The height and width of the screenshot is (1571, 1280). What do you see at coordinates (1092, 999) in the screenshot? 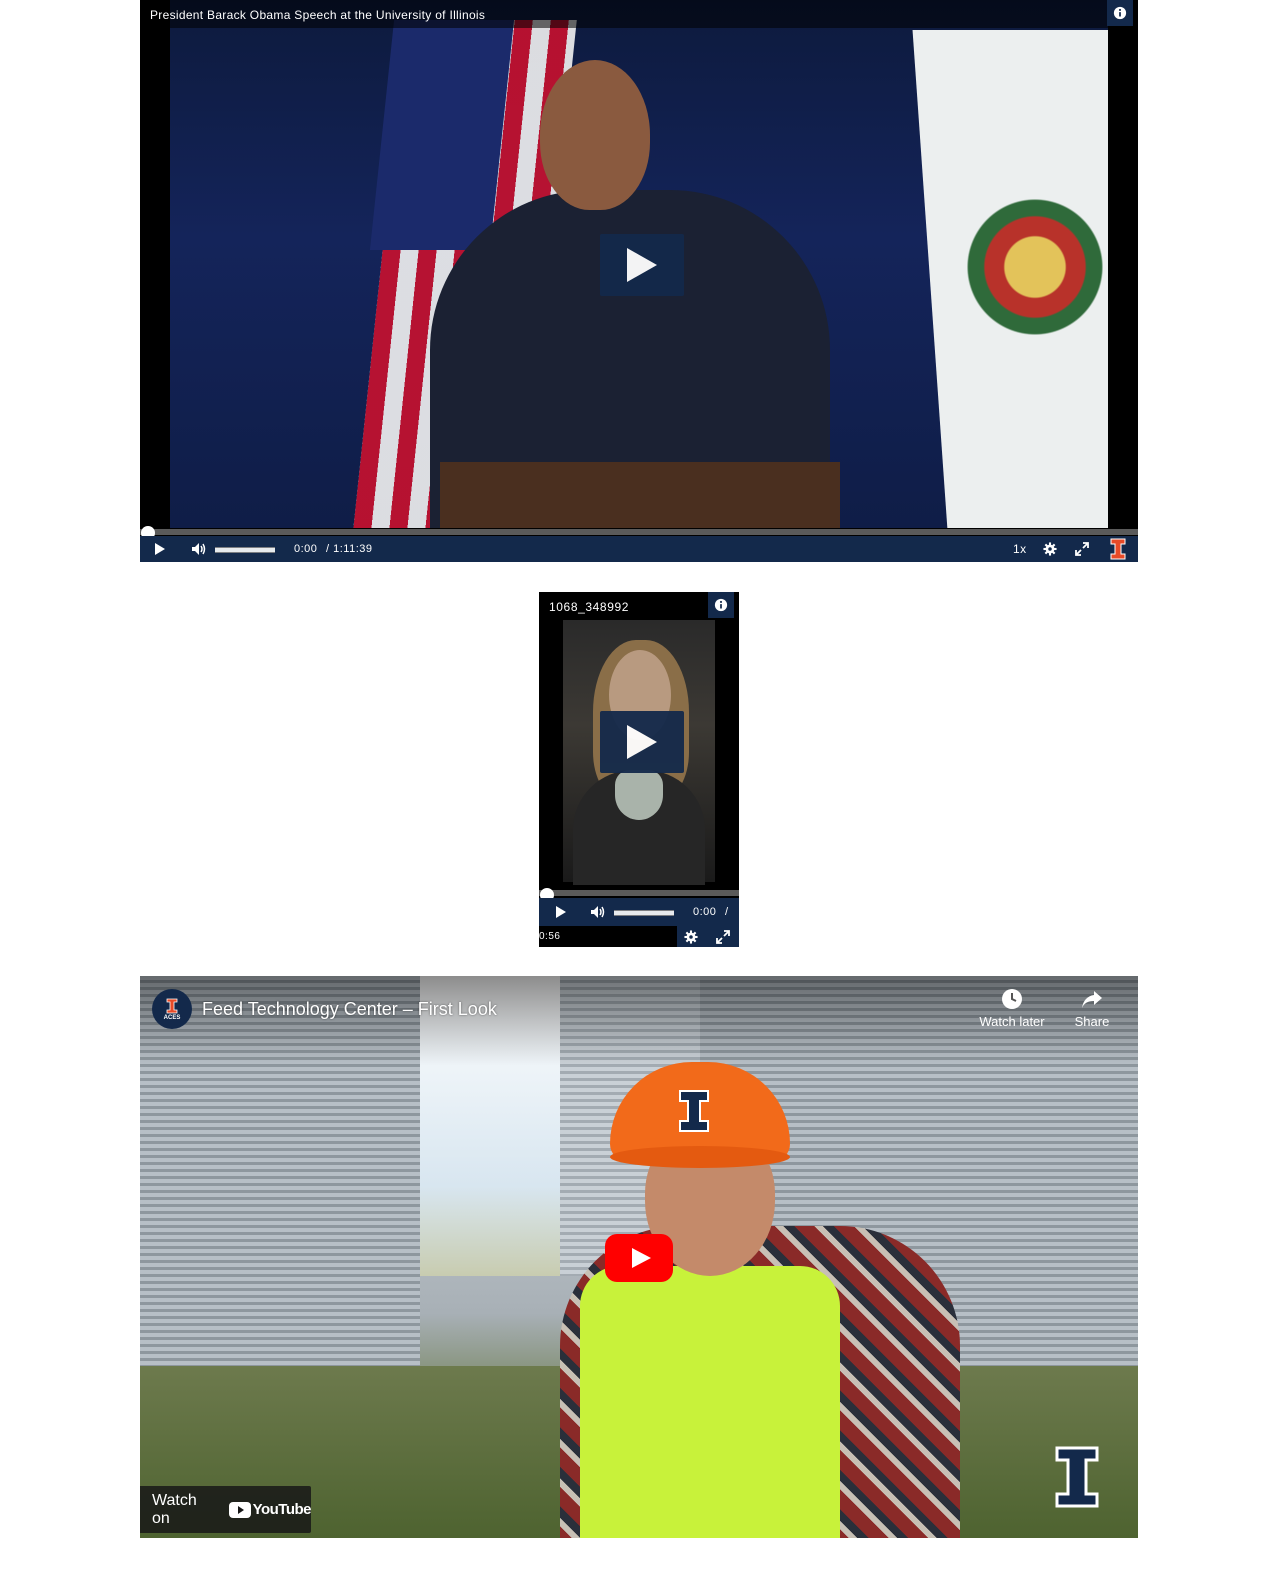
I see `share-arrow-icon` at bounding box center [1092, 999].